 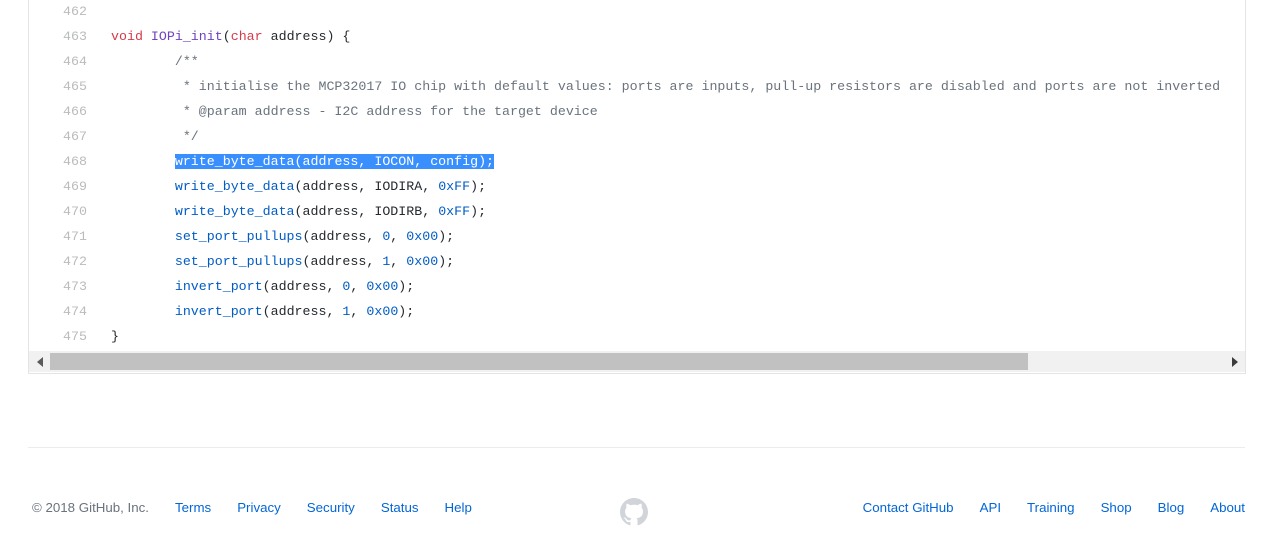 I want to click on code-line-content: invert_port(address, 1, 0x00);, so click(x=671, y=311).